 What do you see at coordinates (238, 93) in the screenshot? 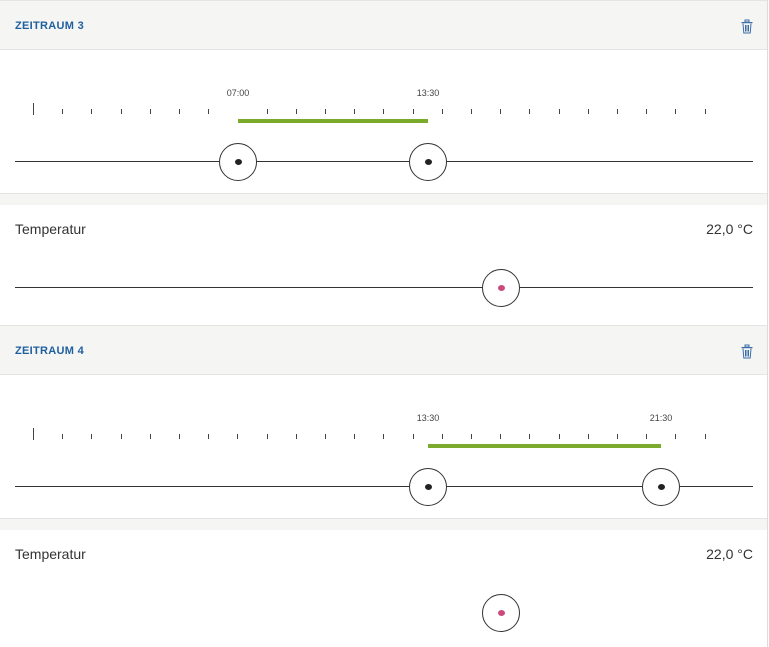
I see `start-time-label: 07:00` at bounding box center [238, 93].